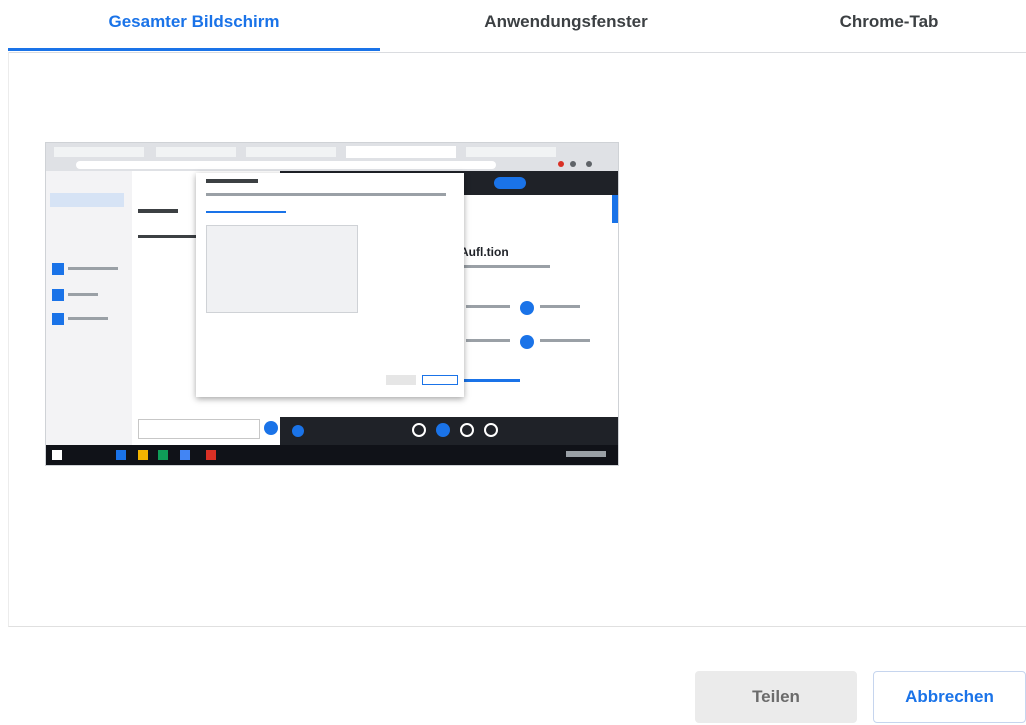  I want to click on profile-icon, so click(589, 164).